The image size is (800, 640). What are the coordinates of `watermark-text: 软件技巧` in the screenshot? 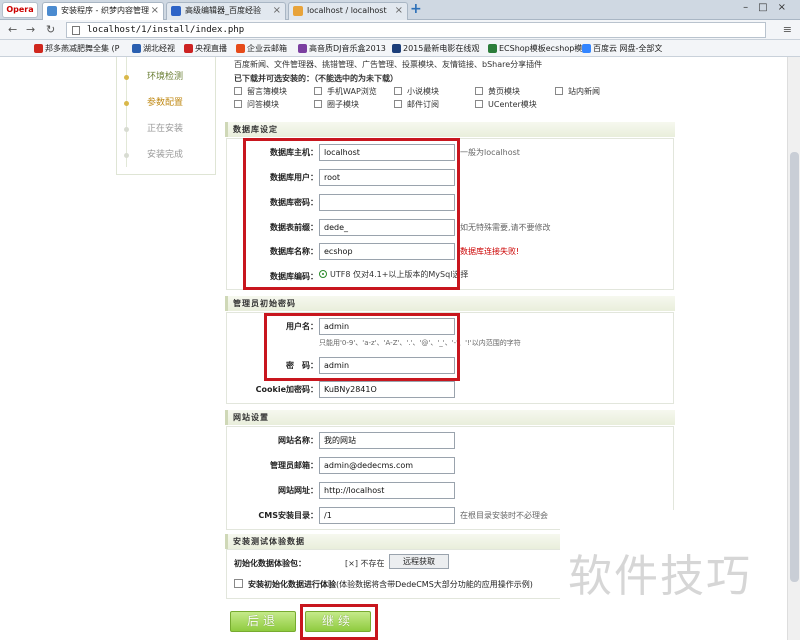 It's located at (660, 576).